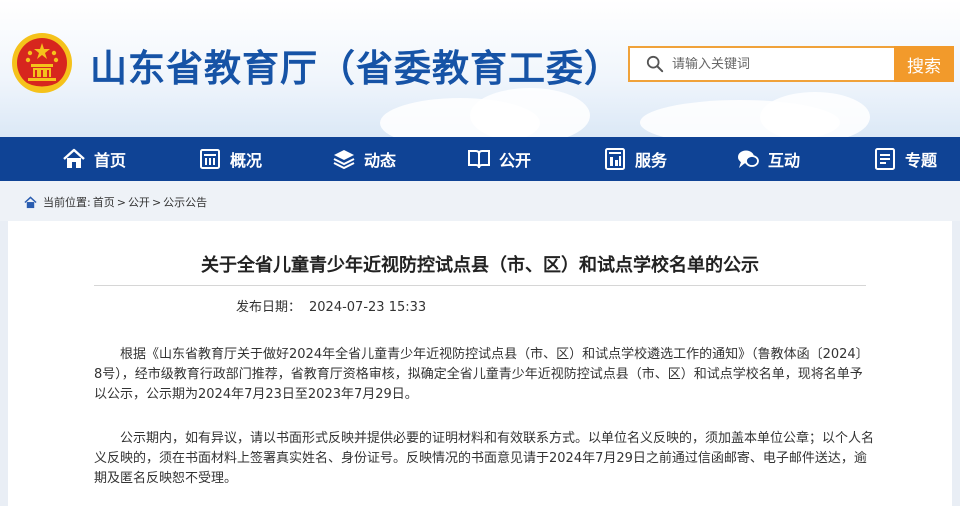 This screenshot has width=960, height=506. Describe the element at coordinates (30, 201) in the screenshot. I see `home-small-icon` at that location.